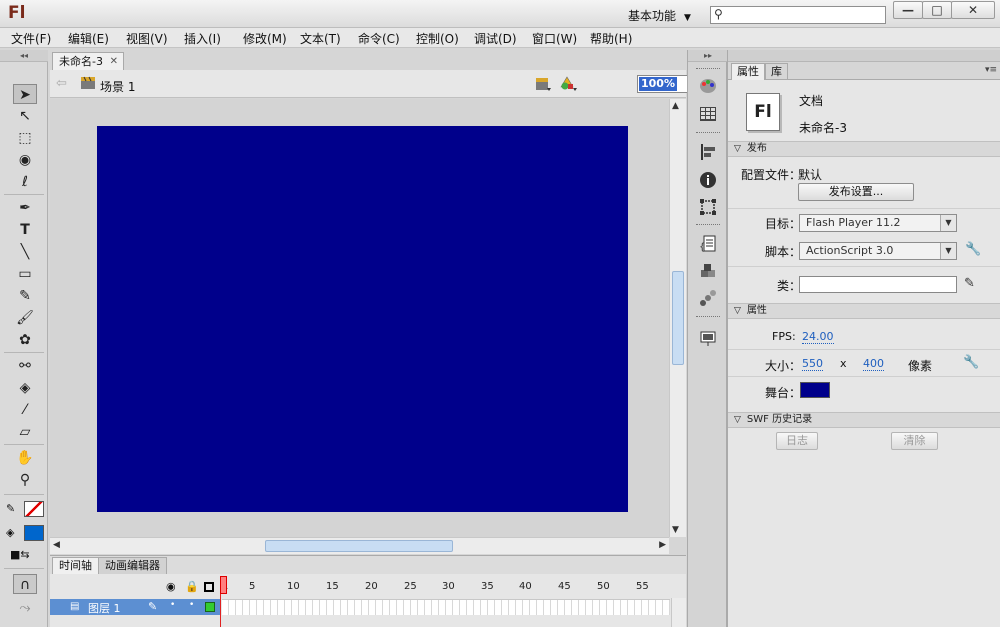 The image size is (1000, 627). Describe the element at coordinates (973, 10) in the screenshot. I see `close-button: ✕` at that location.